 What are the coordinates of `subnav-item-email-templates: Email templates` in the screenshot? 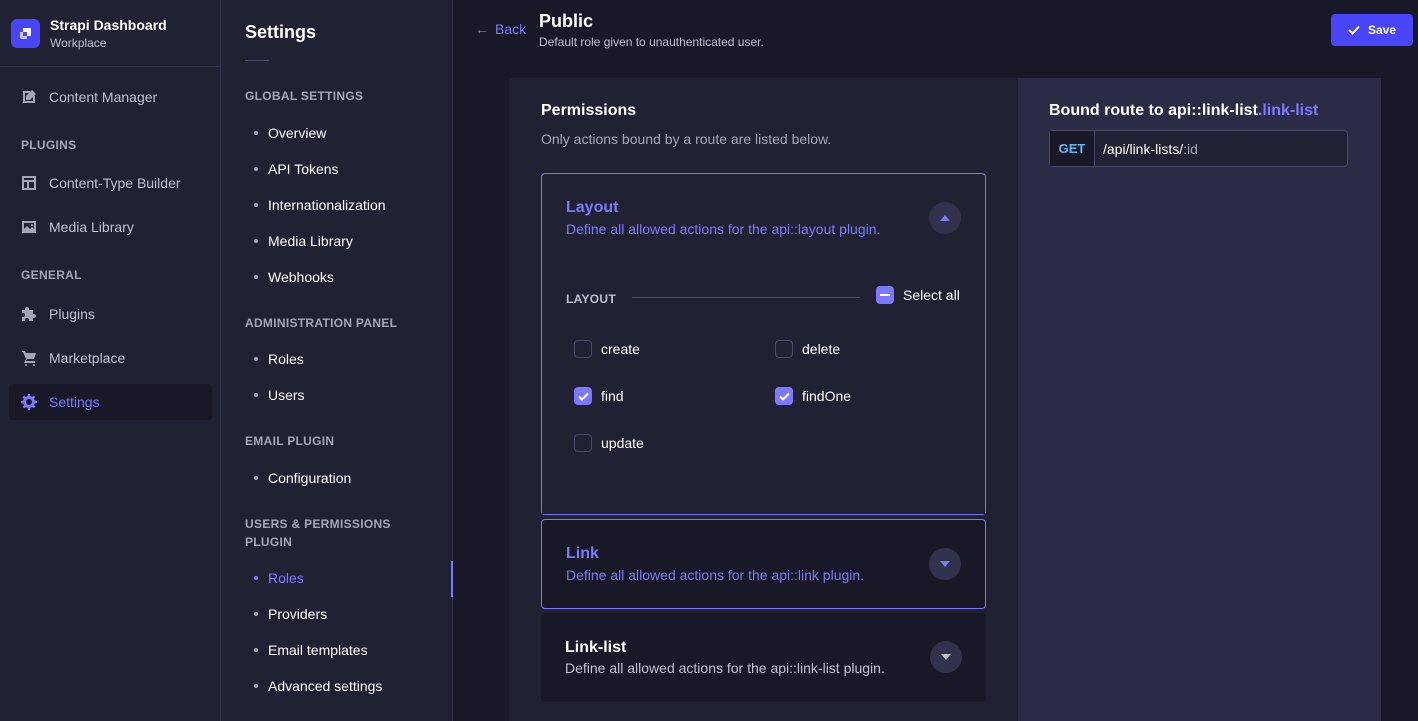 It's located at (348, 650).